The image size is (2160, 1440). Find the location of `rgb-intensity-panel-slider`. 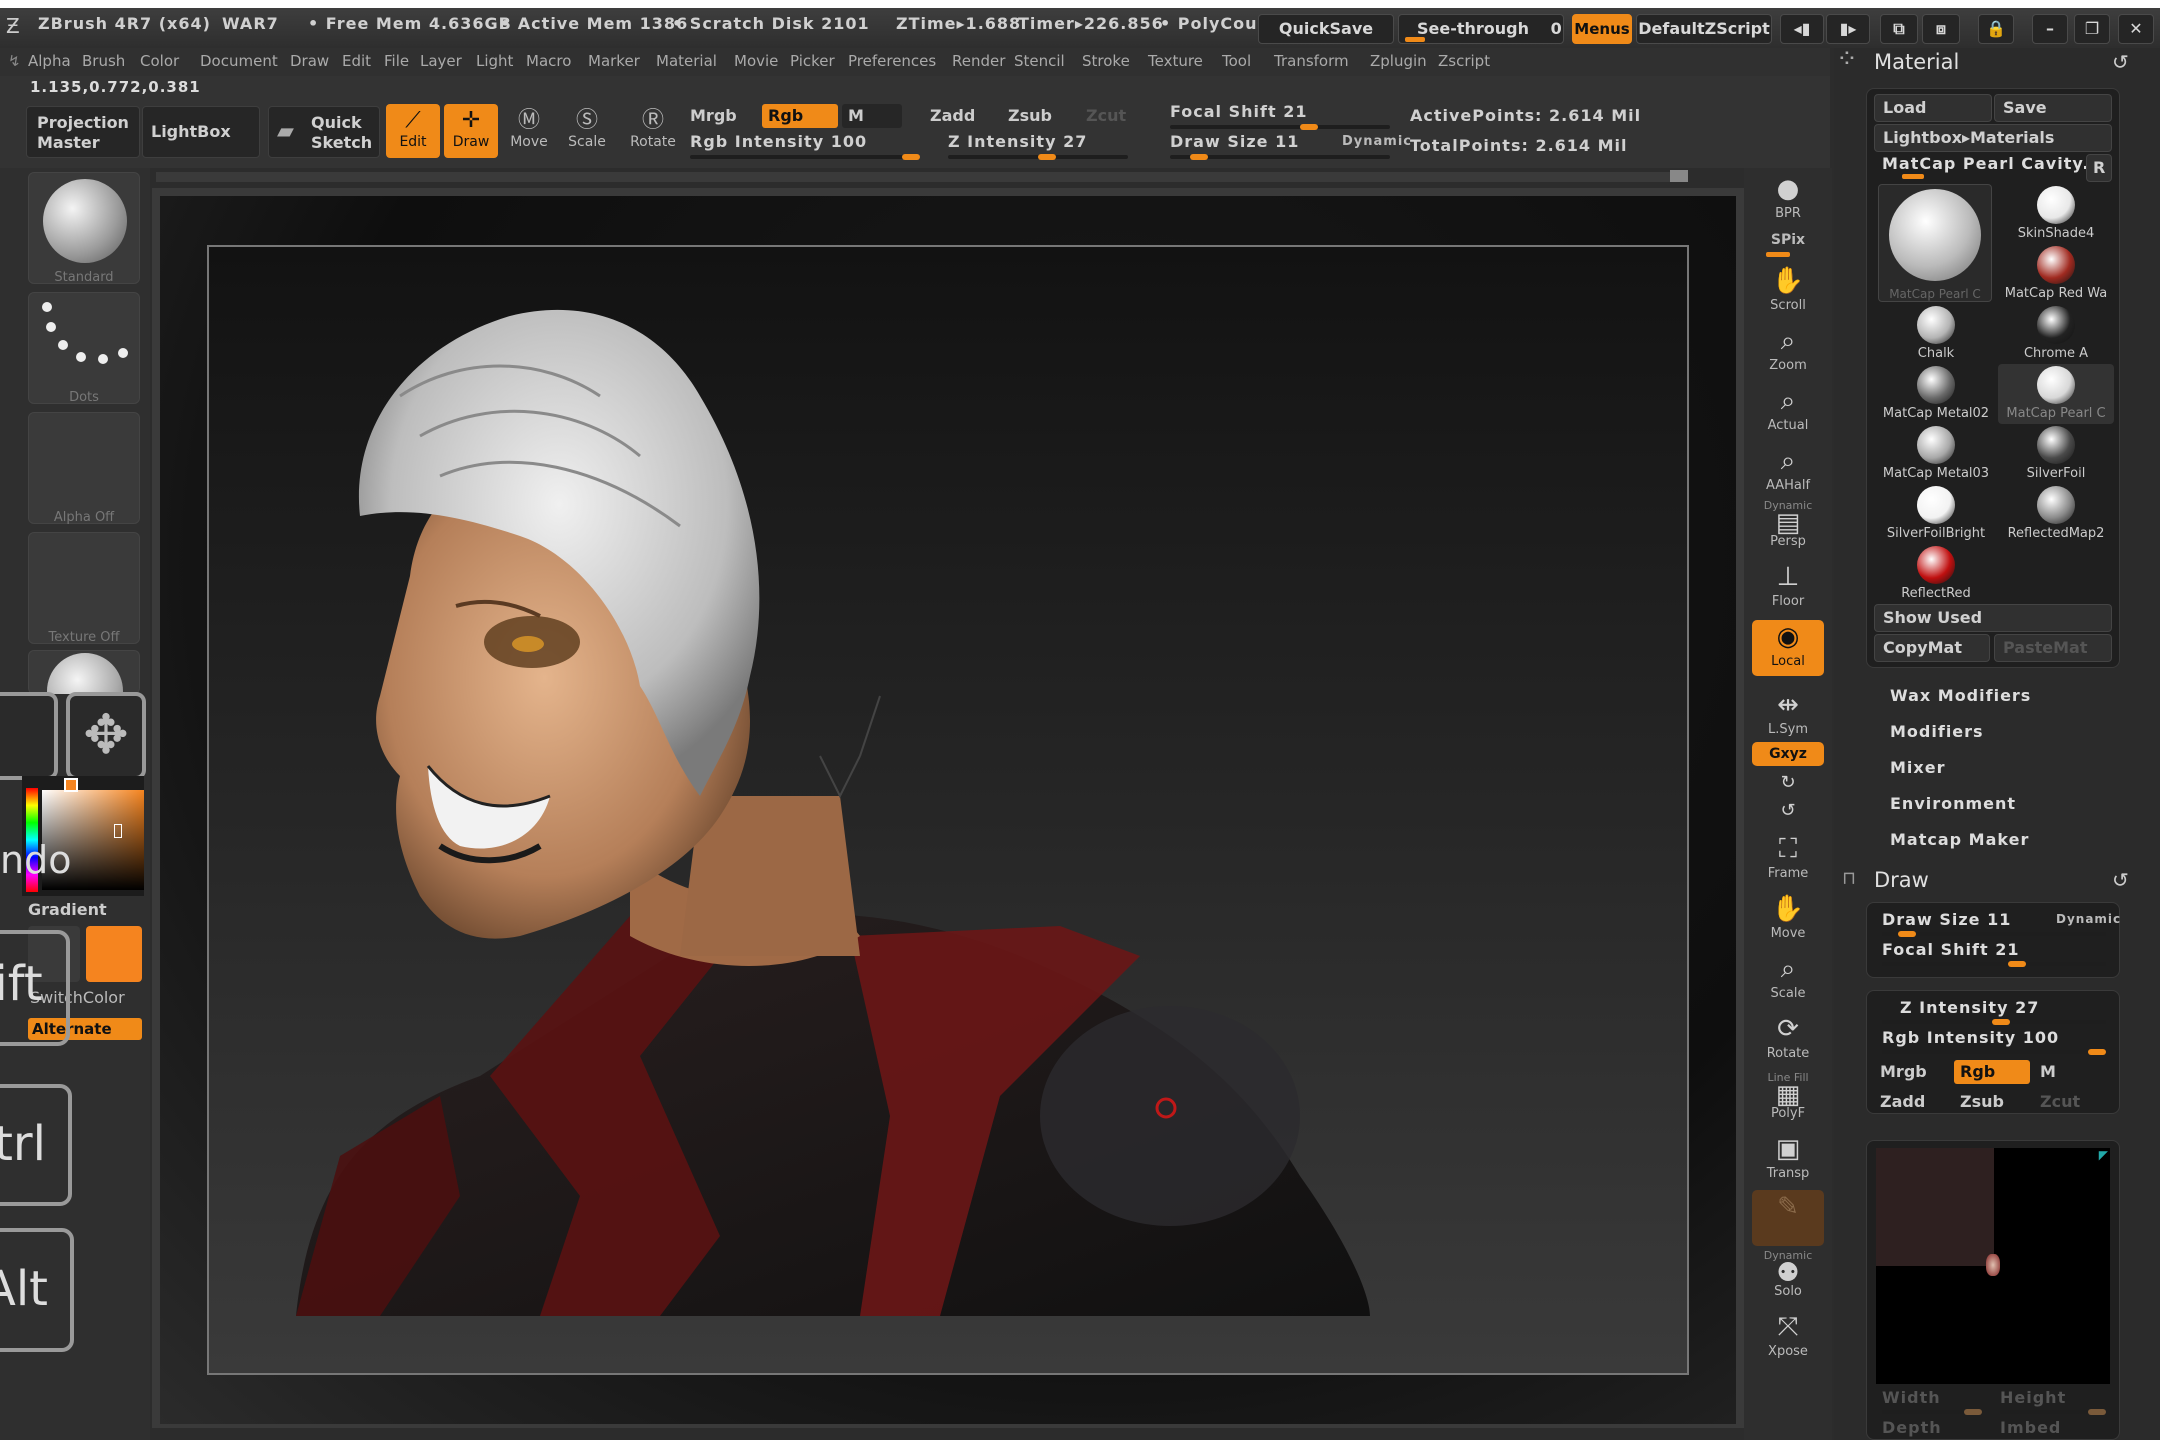

rgb-intensity-panel-slider is located at coordinates (1994, 1052).